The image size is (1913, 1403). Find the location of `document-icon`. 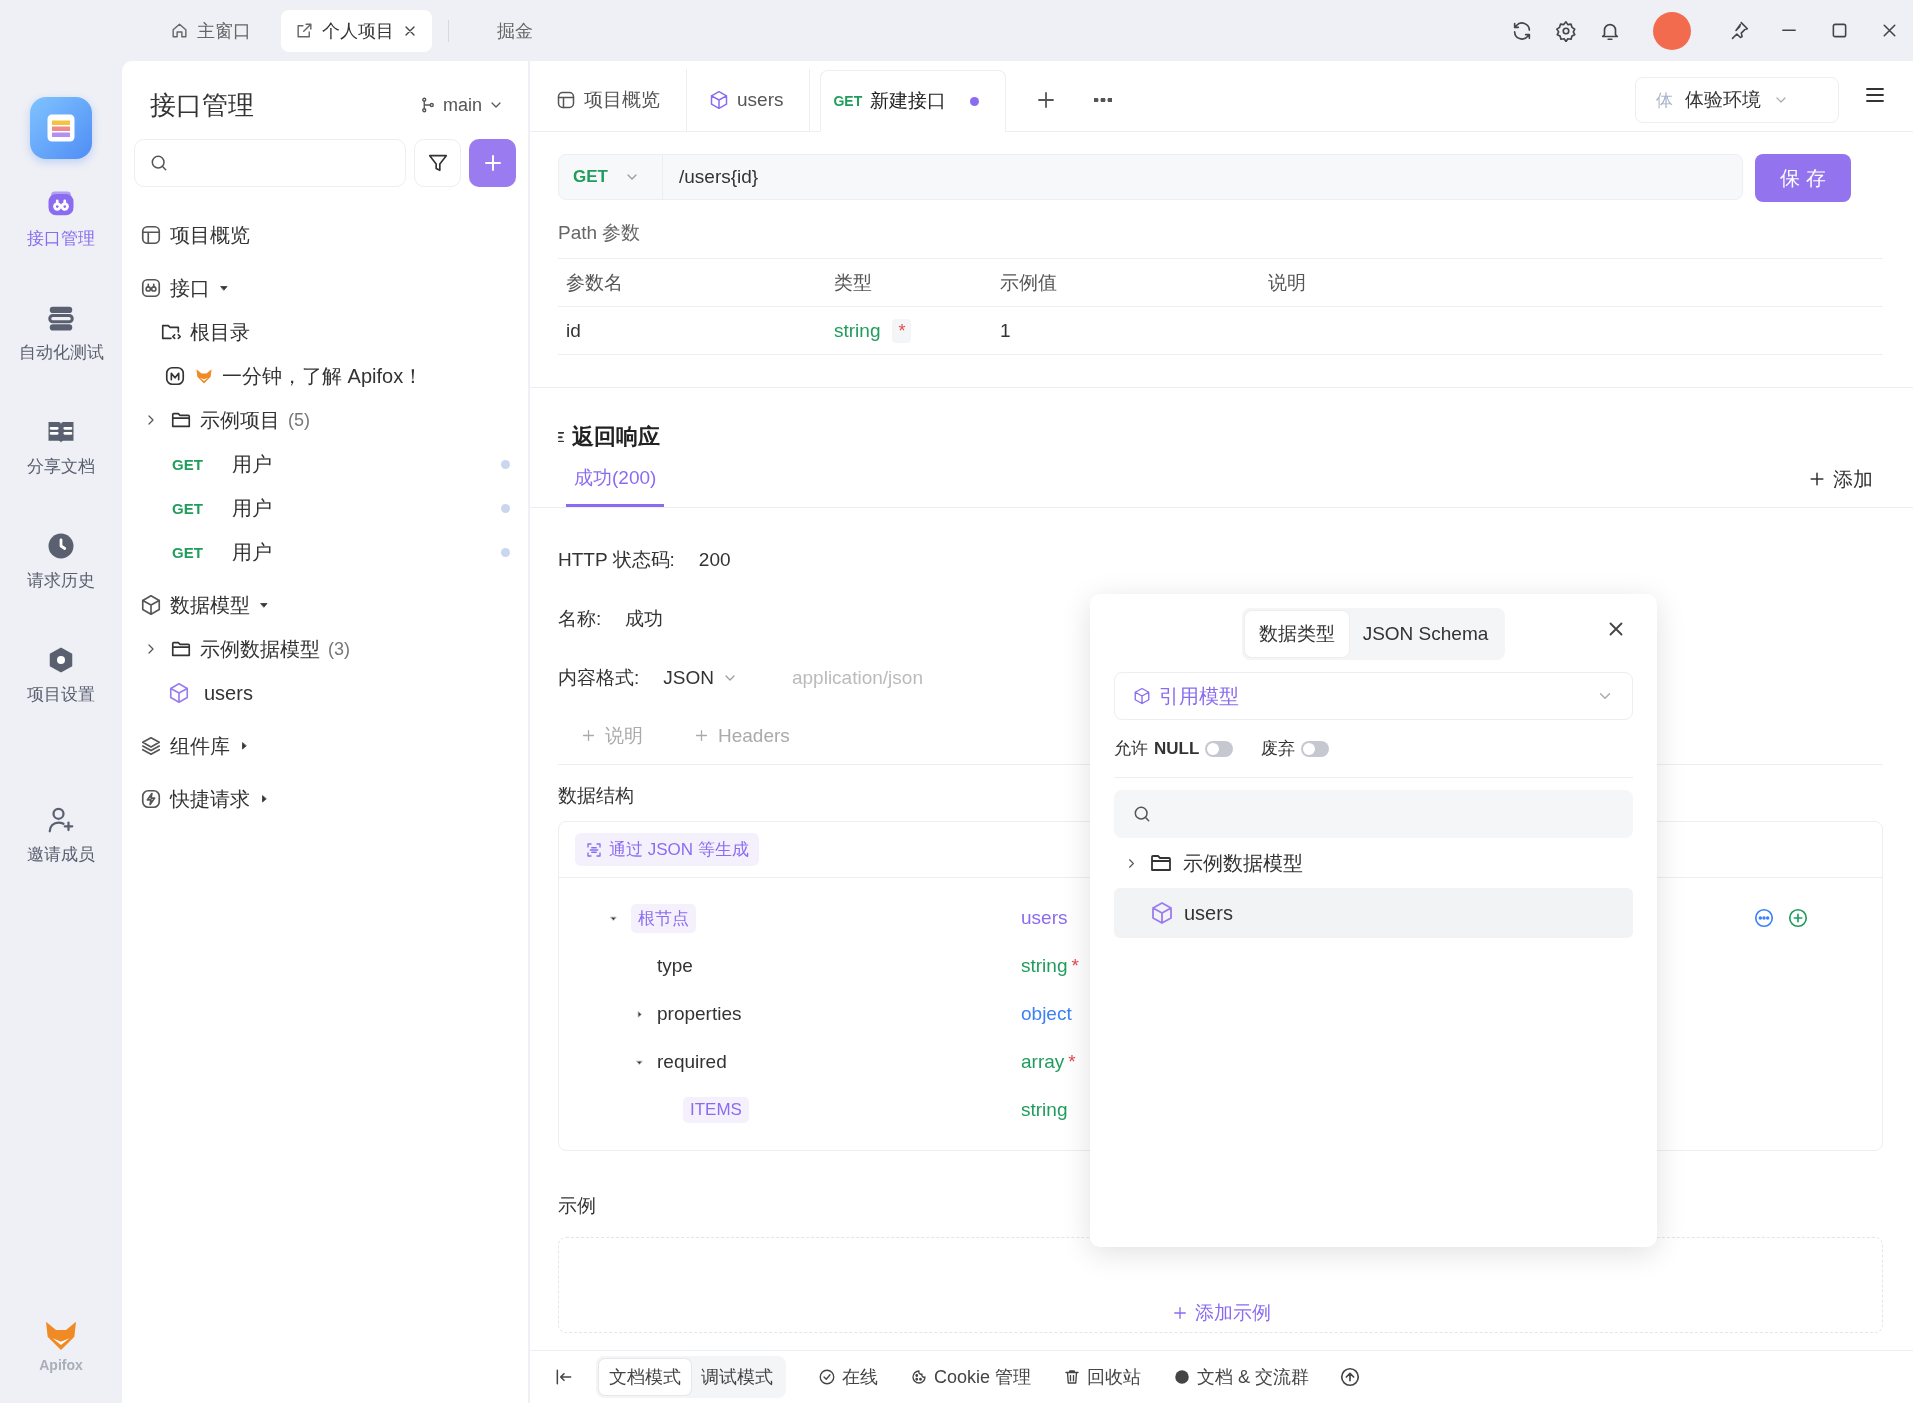

document-icon is located at coordinates (175, 376).